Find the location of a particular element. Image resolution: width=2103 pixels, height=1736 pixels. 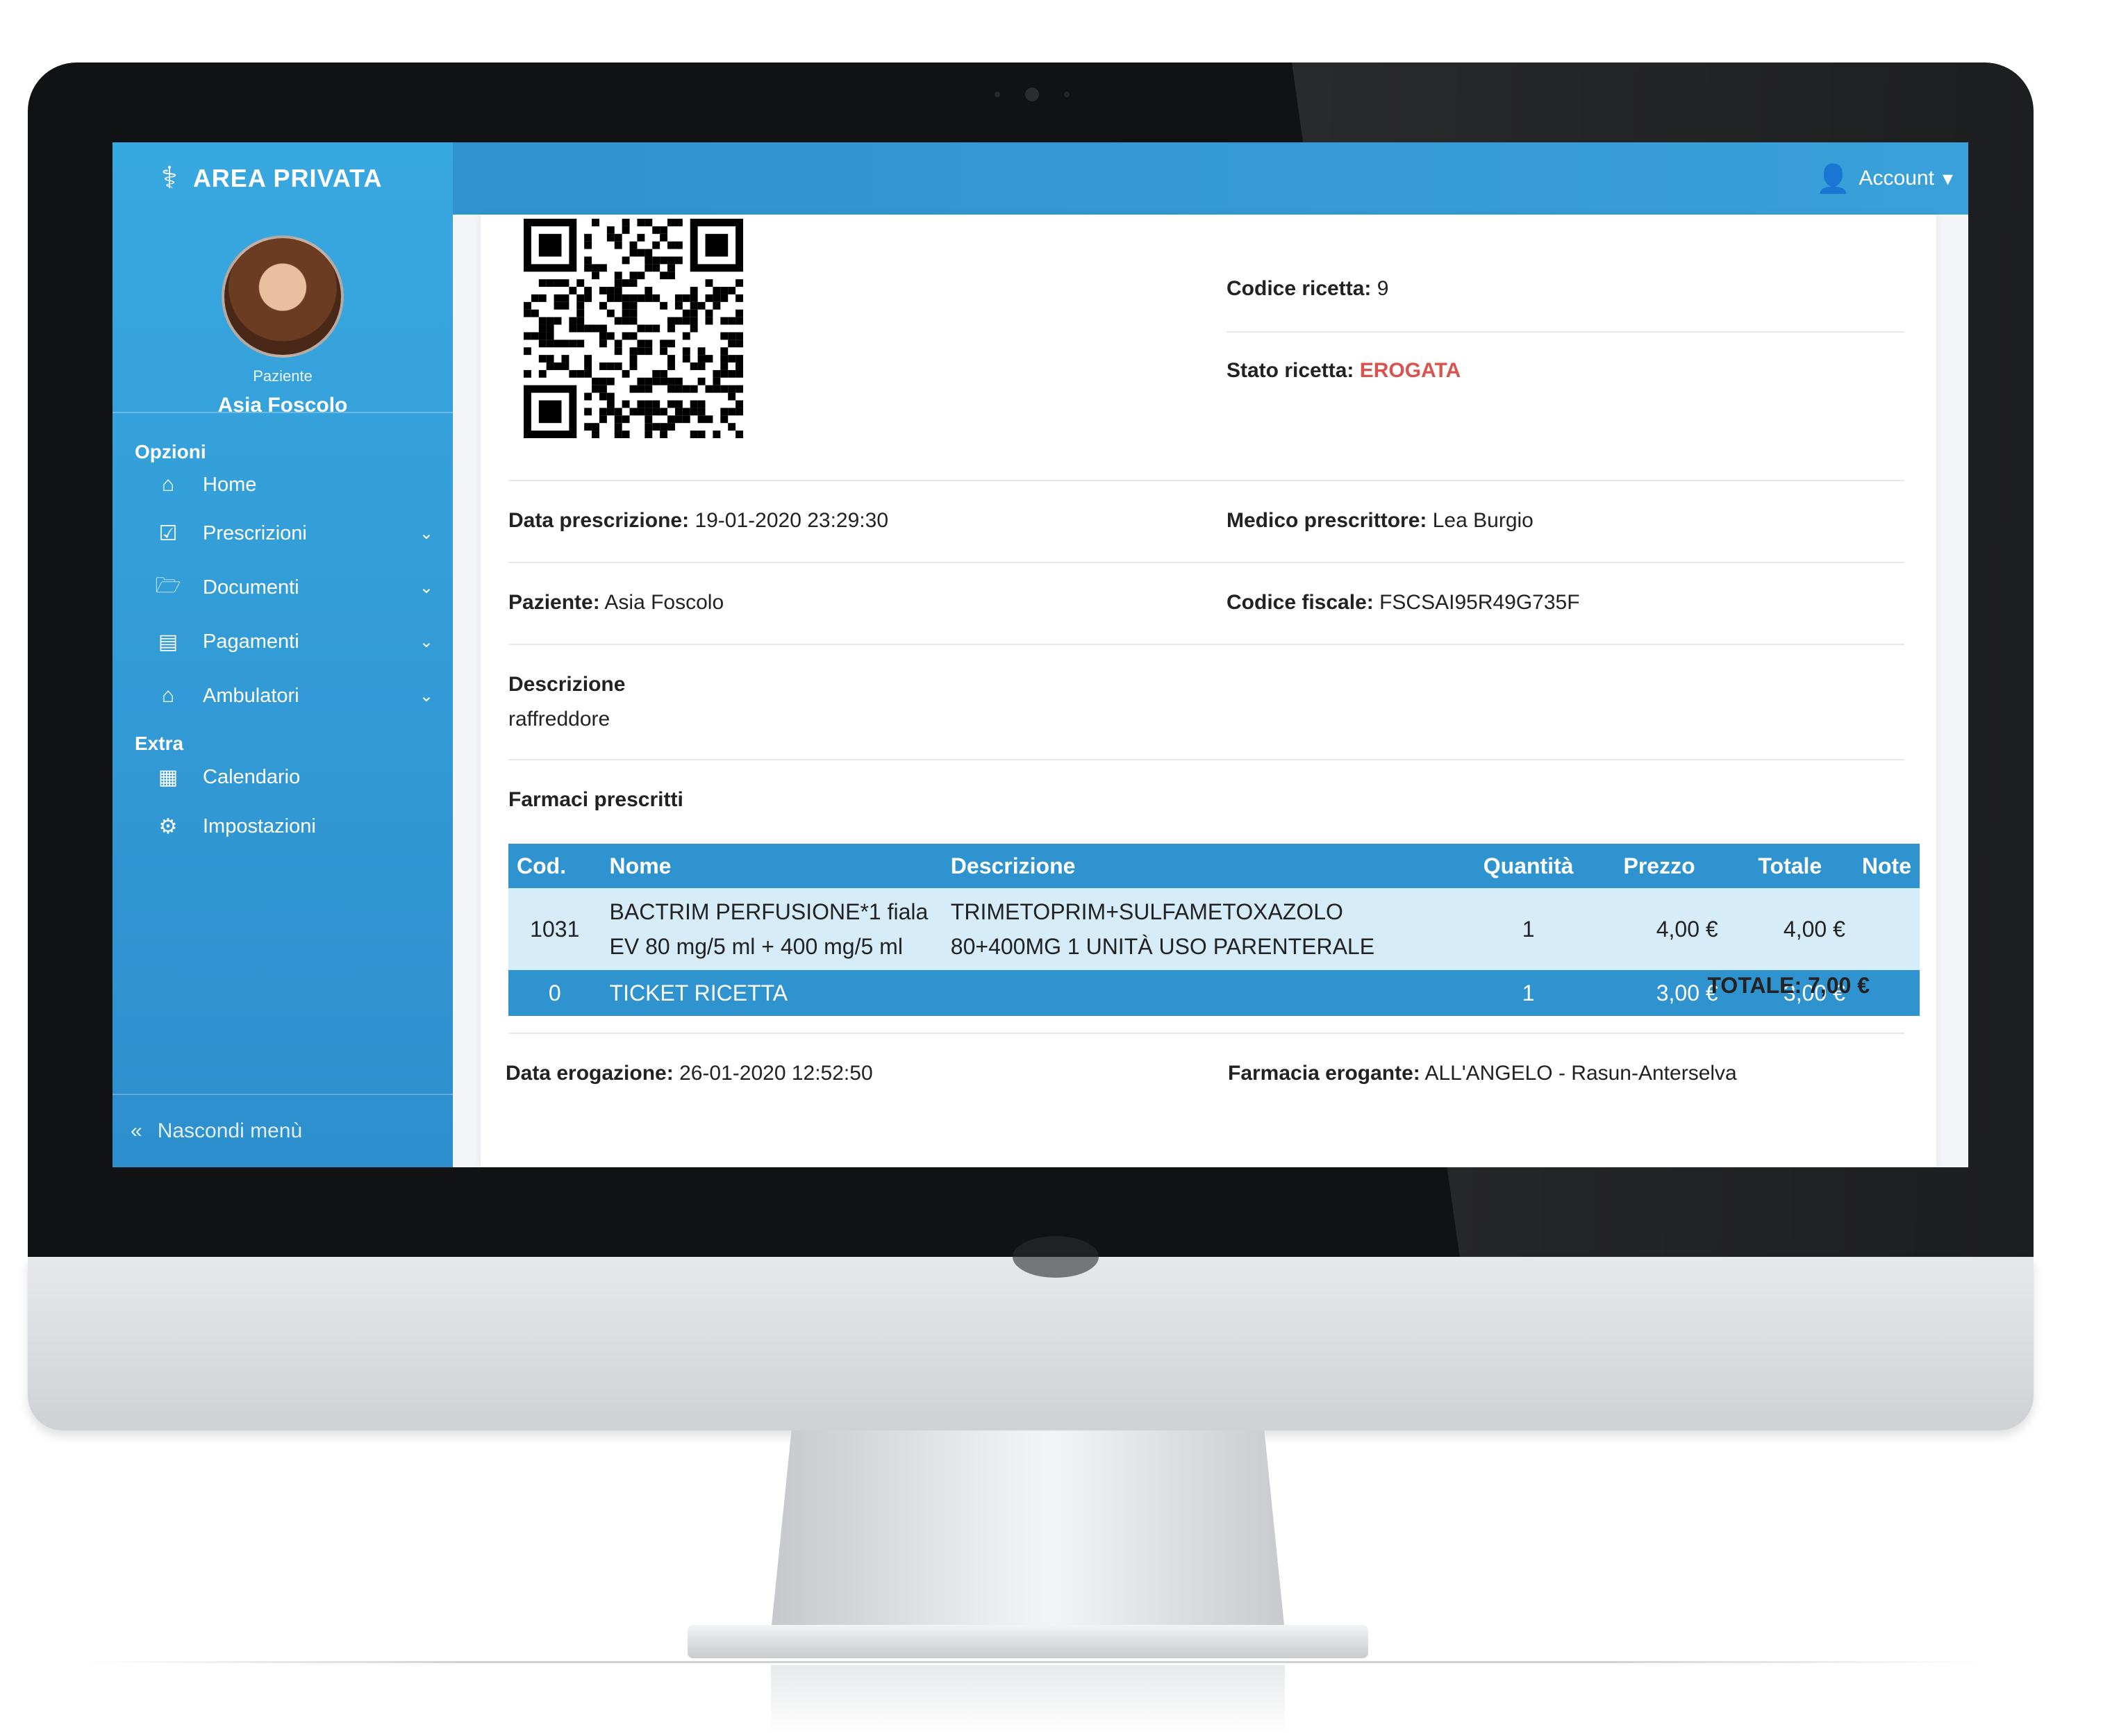

sidebar-item-impostazioni: ⚙ Impostazioni is located at coordinates (283, 826).